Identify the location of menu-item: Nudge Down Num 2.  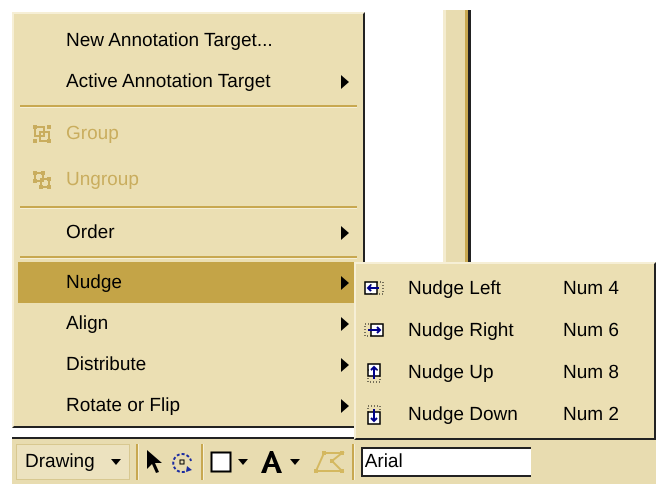
(505, 415).